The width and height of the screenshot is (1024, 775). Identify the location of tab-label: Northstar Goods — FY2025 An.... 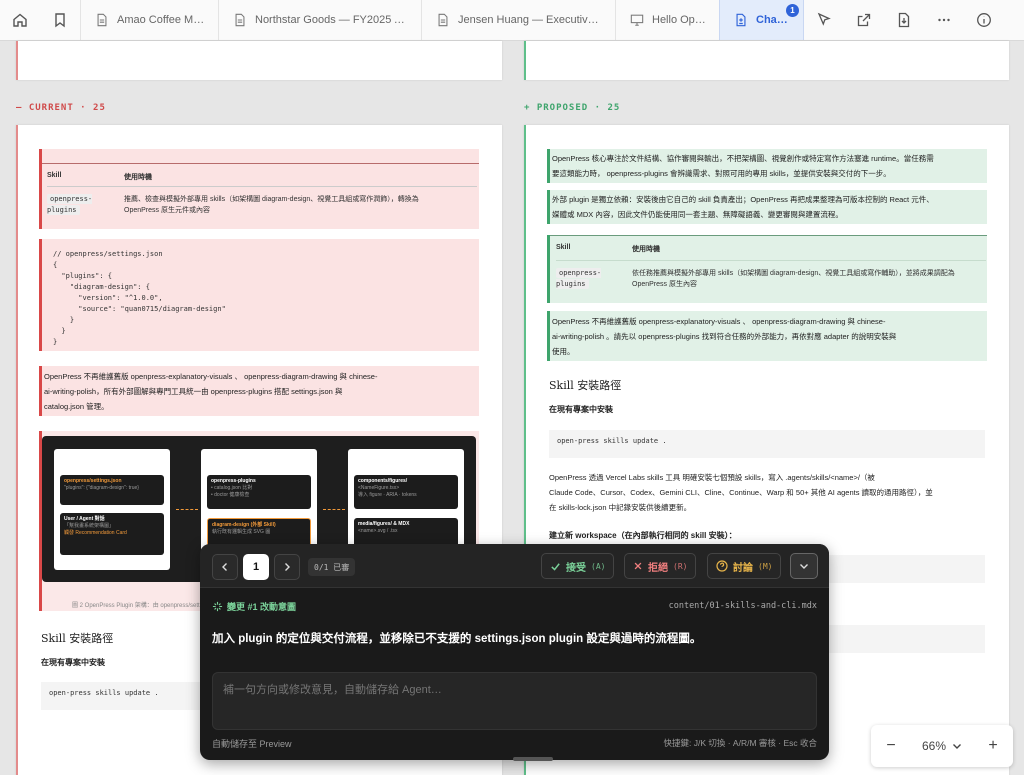
(332, 20).